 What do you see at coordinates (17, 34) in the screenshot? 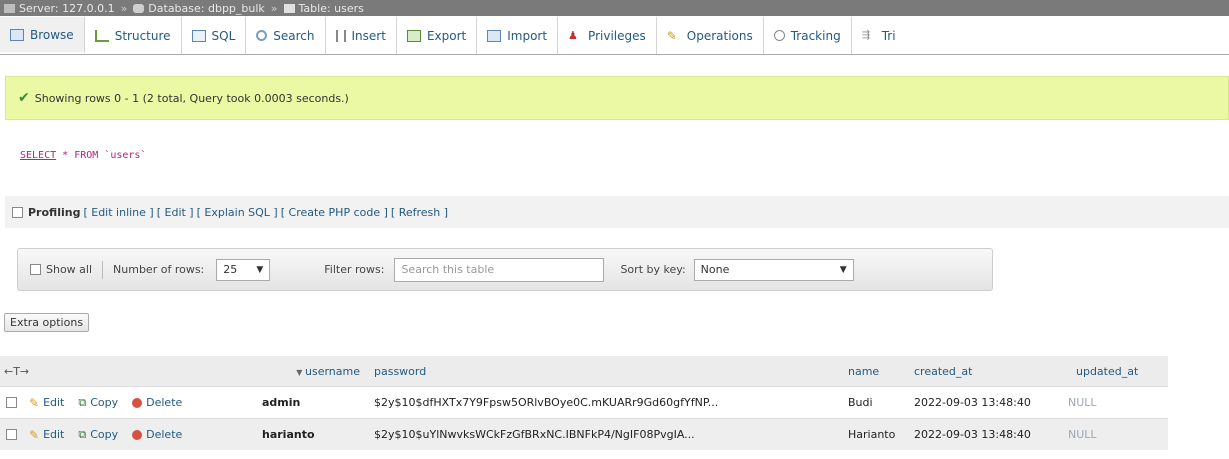
I see `browse-icon` at bounding box center [17, 34].